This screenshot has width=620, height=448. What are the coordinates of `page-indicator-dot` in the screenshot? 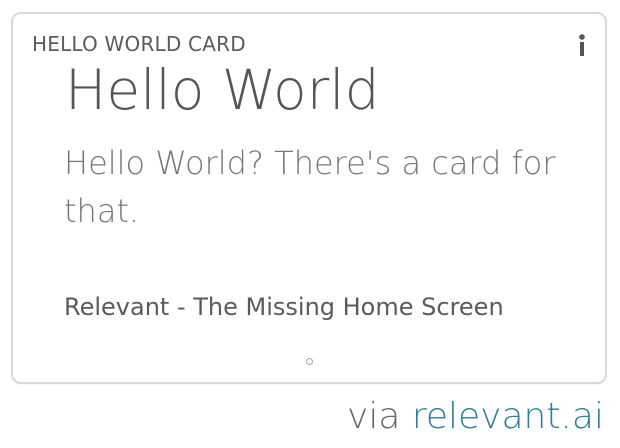 It's located at (309, 361).